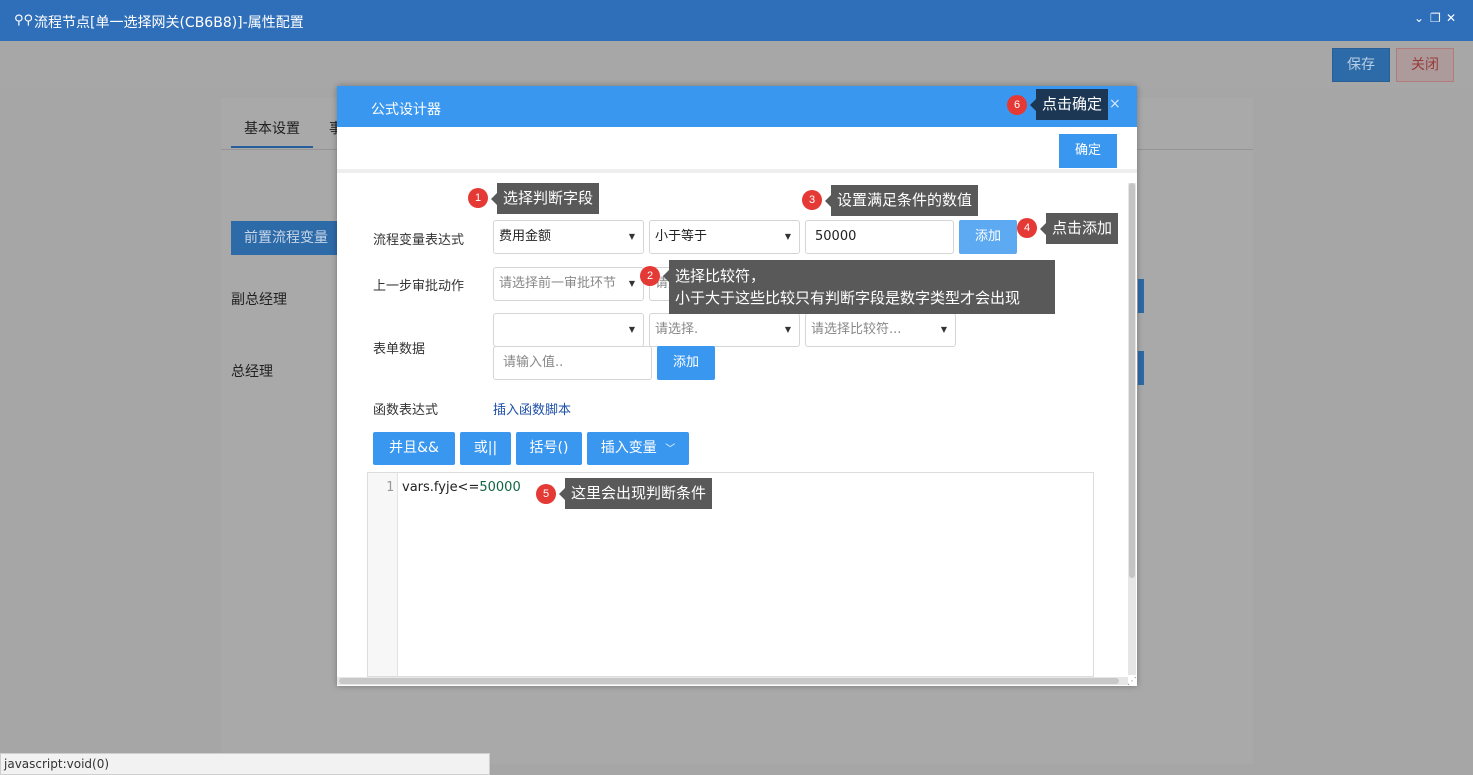 Image resolution: width=1473 pixels, height=775 pixels. I want to click on horizontal-scrollbar, so click(732, 681).